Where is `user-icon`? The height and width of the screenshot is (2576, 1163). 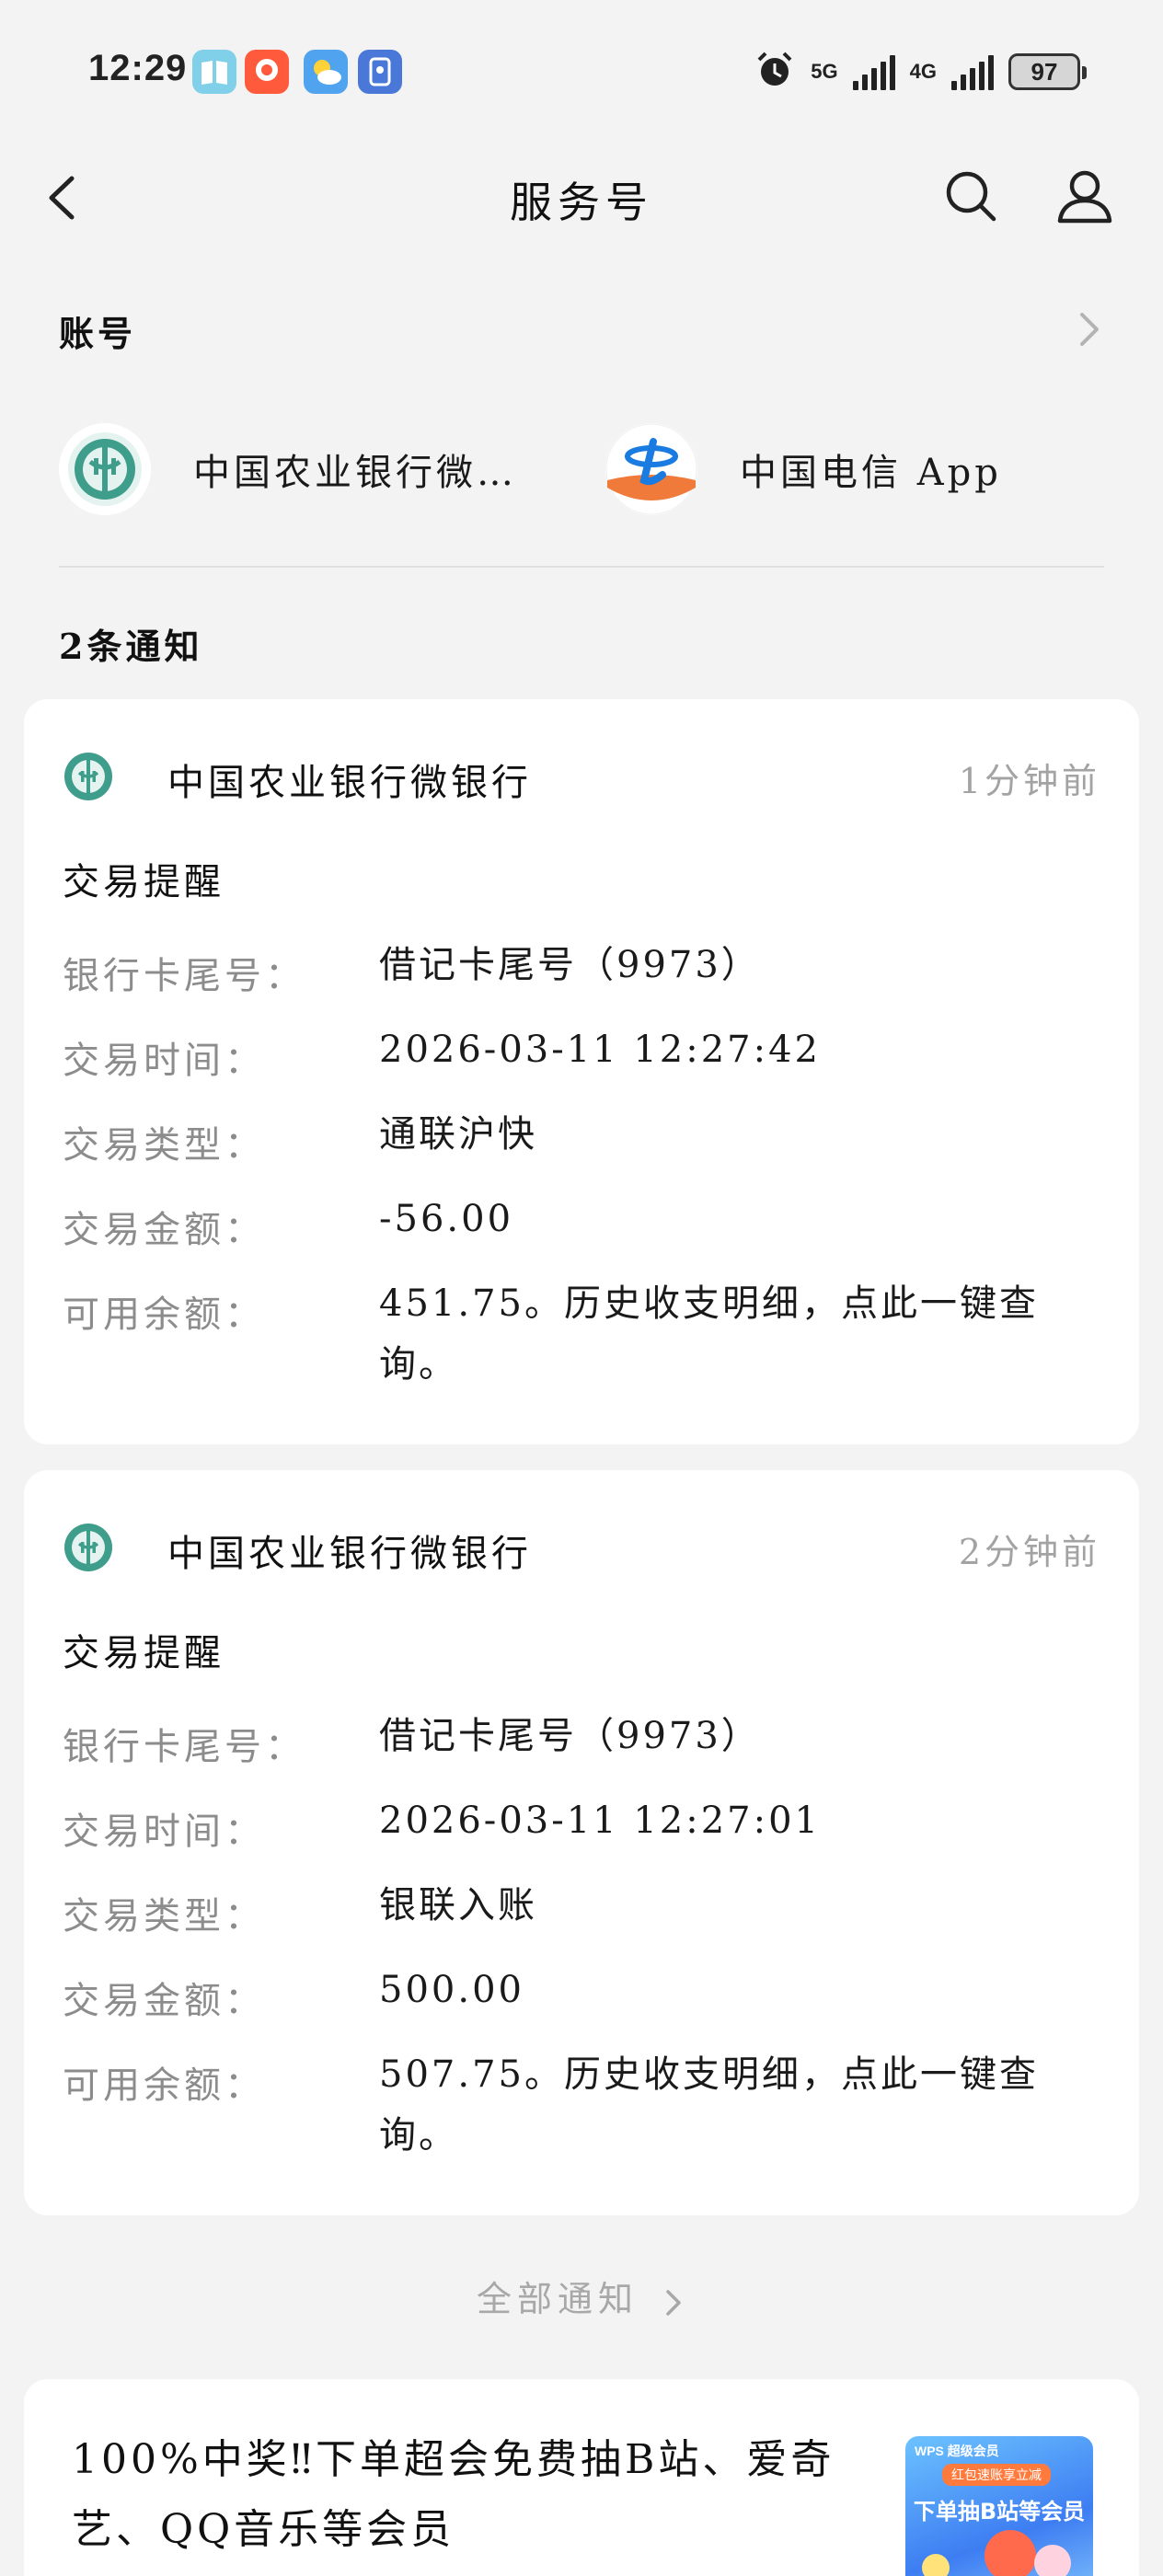
user-icon is located at coordinates (1084, 197).